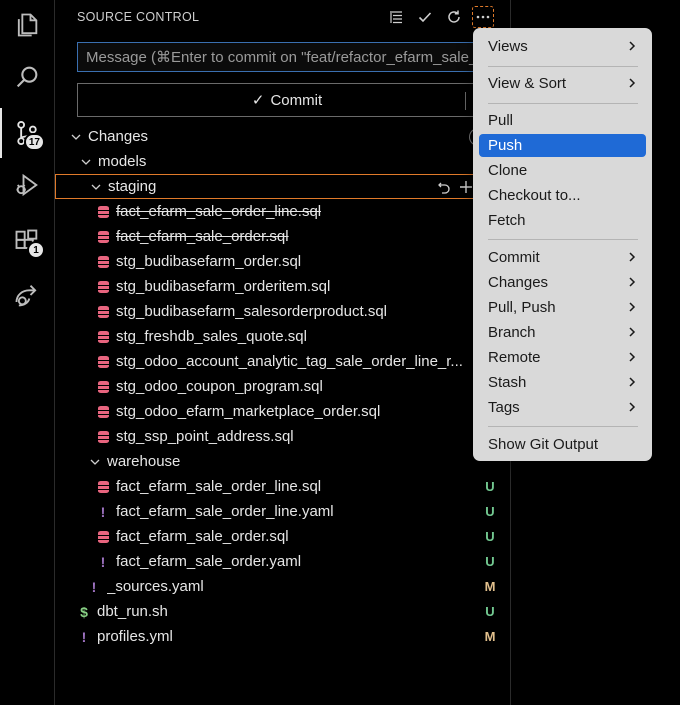 This screenshot has height=705, width=680. I want to click on menu-item-push: Push, so click(562, 145).